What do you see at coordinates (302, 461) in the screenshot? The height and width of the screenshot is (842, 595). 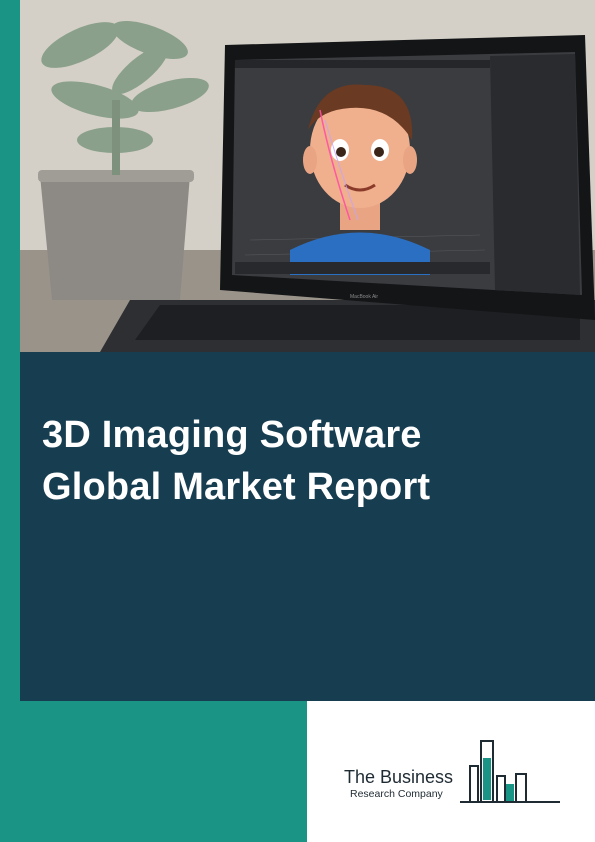 I see `report-title: 3D Imaging Software Global Market Report` at bounding box center [302, 461].